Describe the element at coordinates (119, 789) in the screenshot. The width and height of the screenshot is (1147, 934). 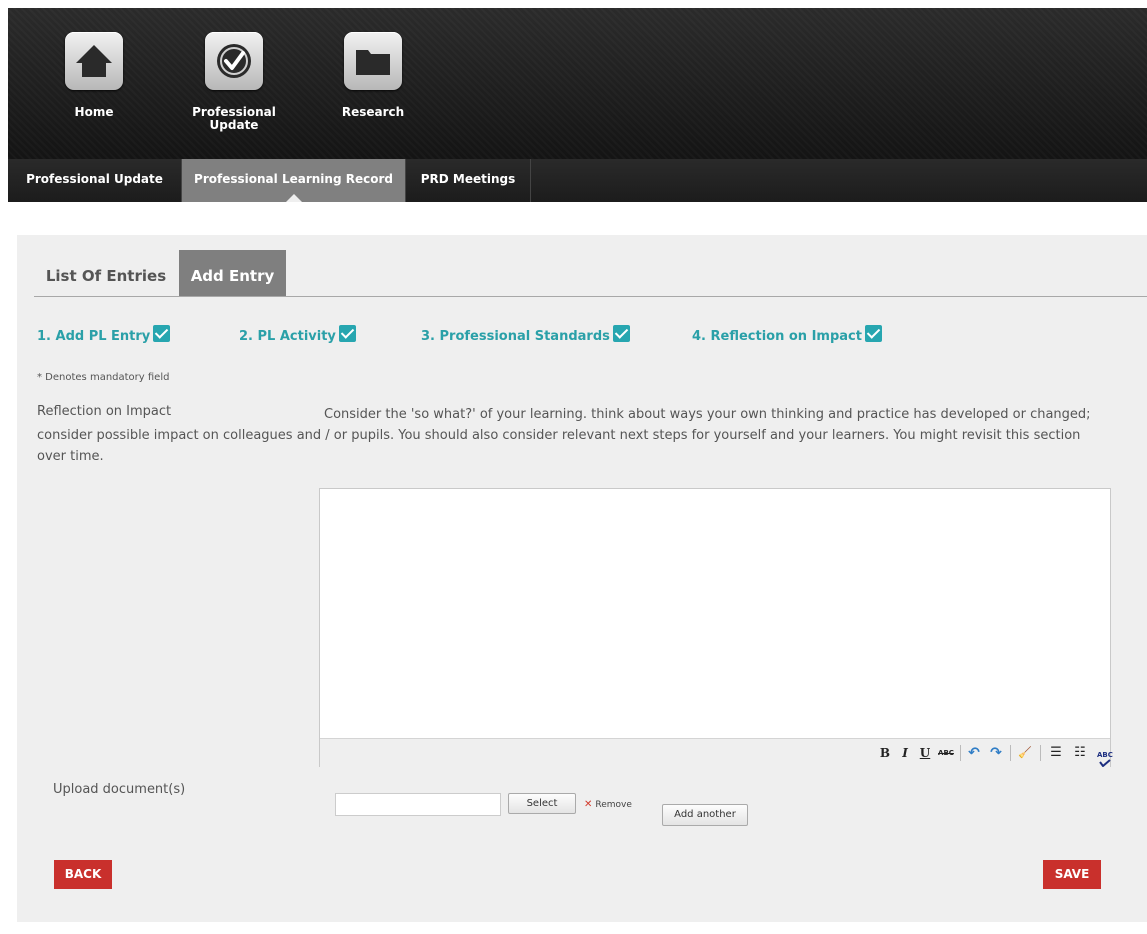
I see `upload-label: Upload document(s)` at that location.